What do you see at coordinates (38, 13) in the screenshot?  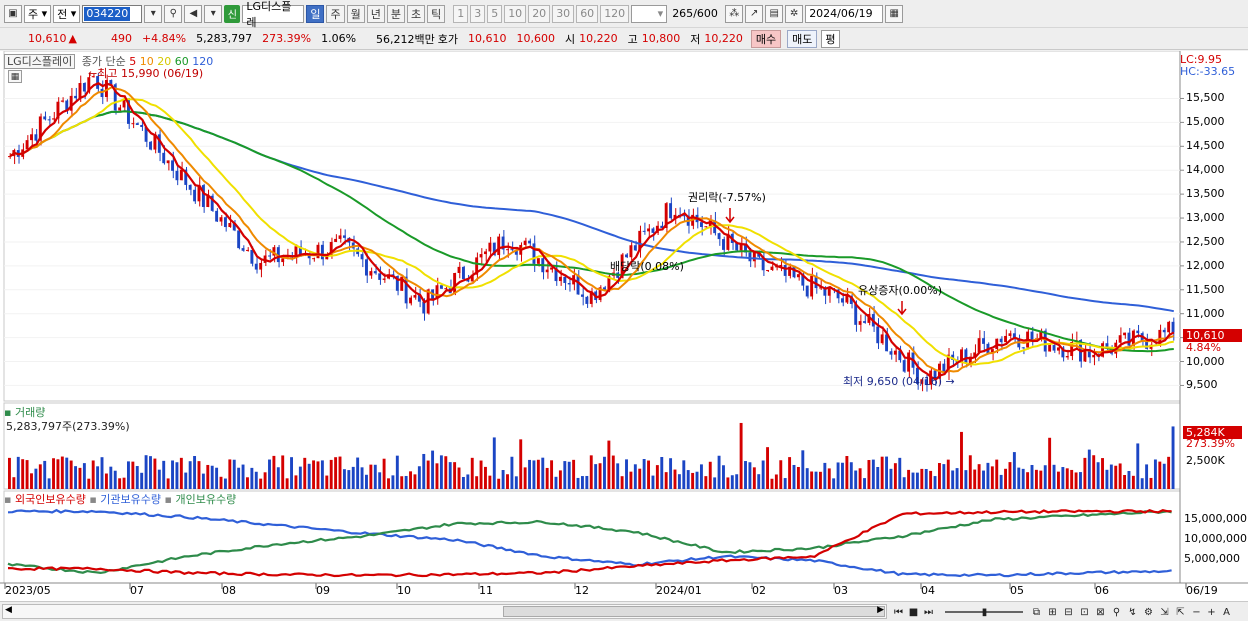 I see `period-type-select: 주 ▾` at bounding box center [38, 13].